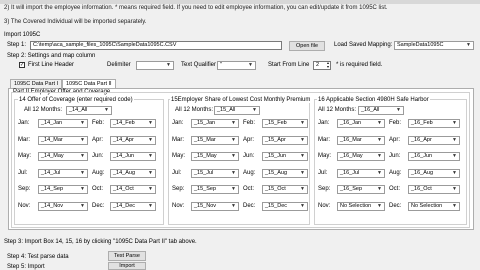  I want to click on group-16-month-select-right-0: _16_Feb ▼, so click(434, 123).